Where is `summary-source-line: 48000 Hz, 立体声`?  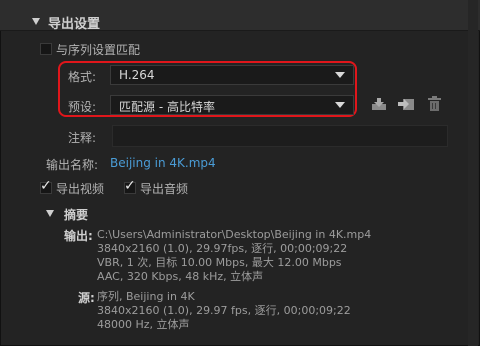
summary-source-line: 48000 Hz, 立体声 is located at coordinates (143, 324).